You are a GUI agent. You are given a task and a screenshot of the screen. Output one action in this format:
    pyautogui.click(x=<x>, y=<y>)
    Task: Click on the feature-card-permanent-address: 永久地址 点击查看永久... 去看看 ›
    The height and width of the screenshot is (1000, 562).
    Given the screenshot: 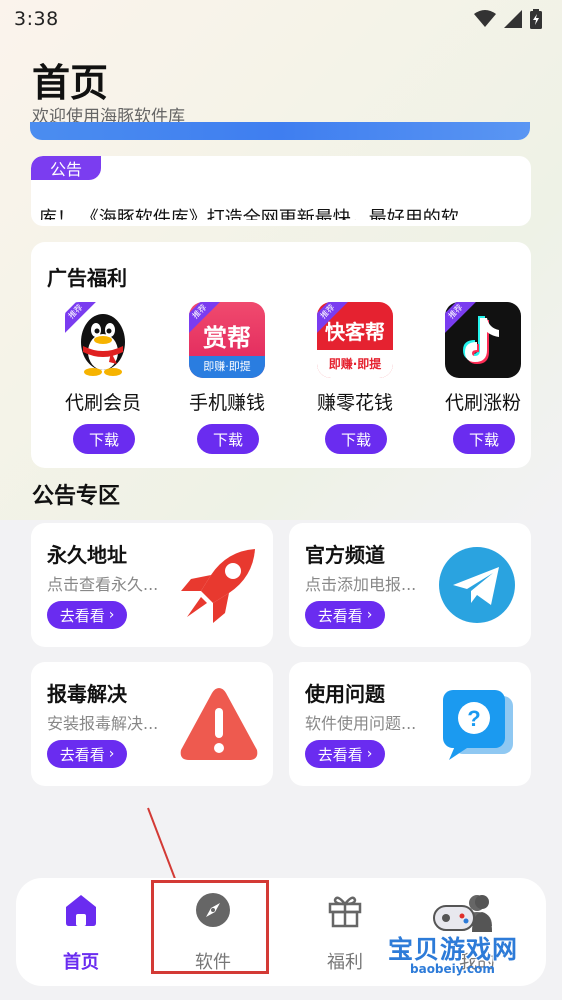 What is the action you would take?
    pyautogui.click(x=152, y=585)
    